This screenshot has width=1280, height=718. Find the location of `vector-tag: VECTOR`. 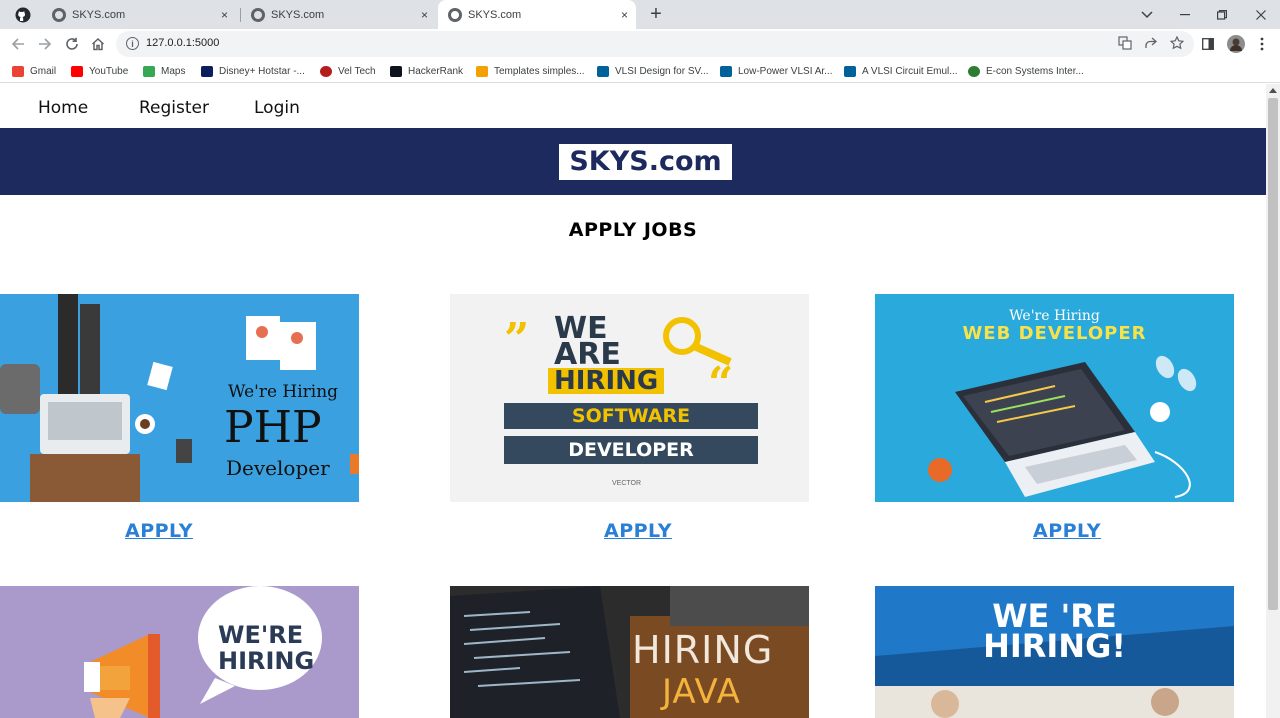

vector-tag: VECTOR is located at coordinates (627, 483).